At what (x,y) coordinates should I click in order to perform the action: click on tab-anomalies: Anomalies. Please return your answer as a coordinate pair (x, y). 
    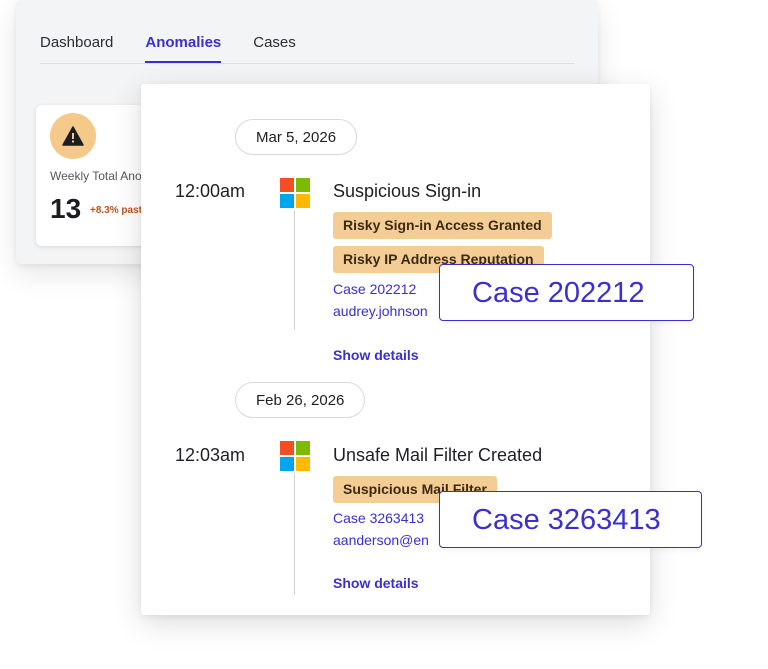
    Looking at the image, I should click on (183, 44).